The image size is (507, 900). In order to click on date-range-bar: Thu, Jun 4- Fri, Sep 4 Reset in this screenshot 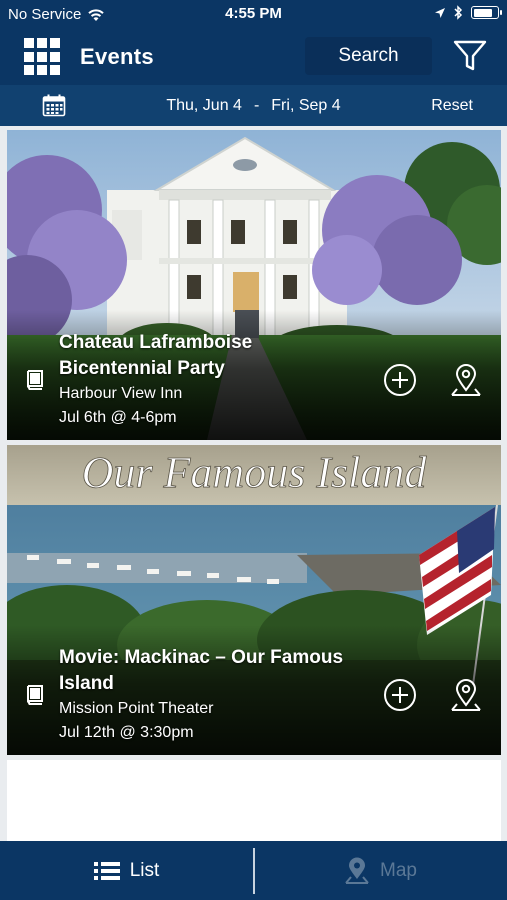, I will do `click(253, 105)`.